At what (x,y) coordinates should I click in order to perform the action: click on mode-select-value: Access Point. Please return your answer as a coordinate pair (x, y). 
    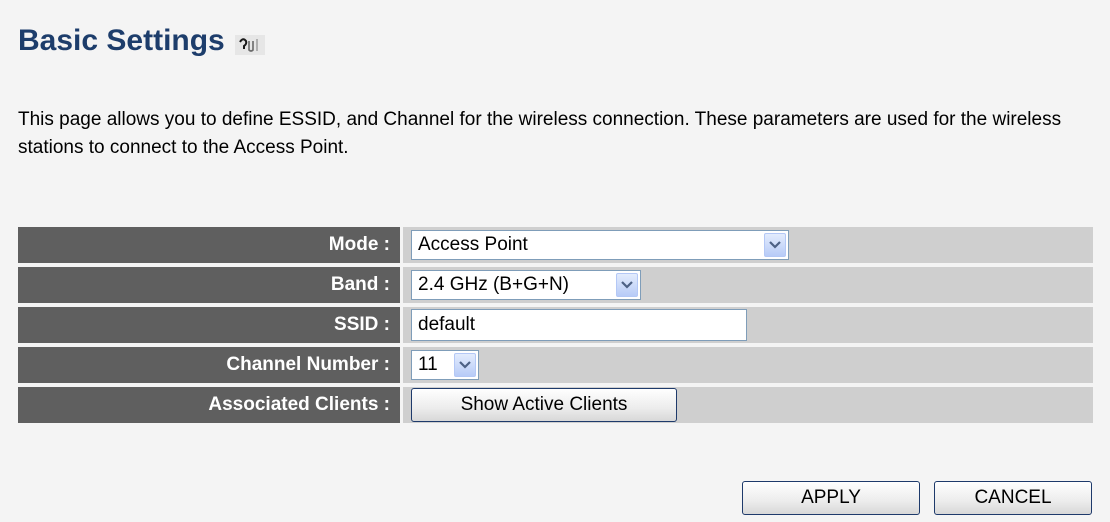
    Looking at the image, I should click on (473, 244).